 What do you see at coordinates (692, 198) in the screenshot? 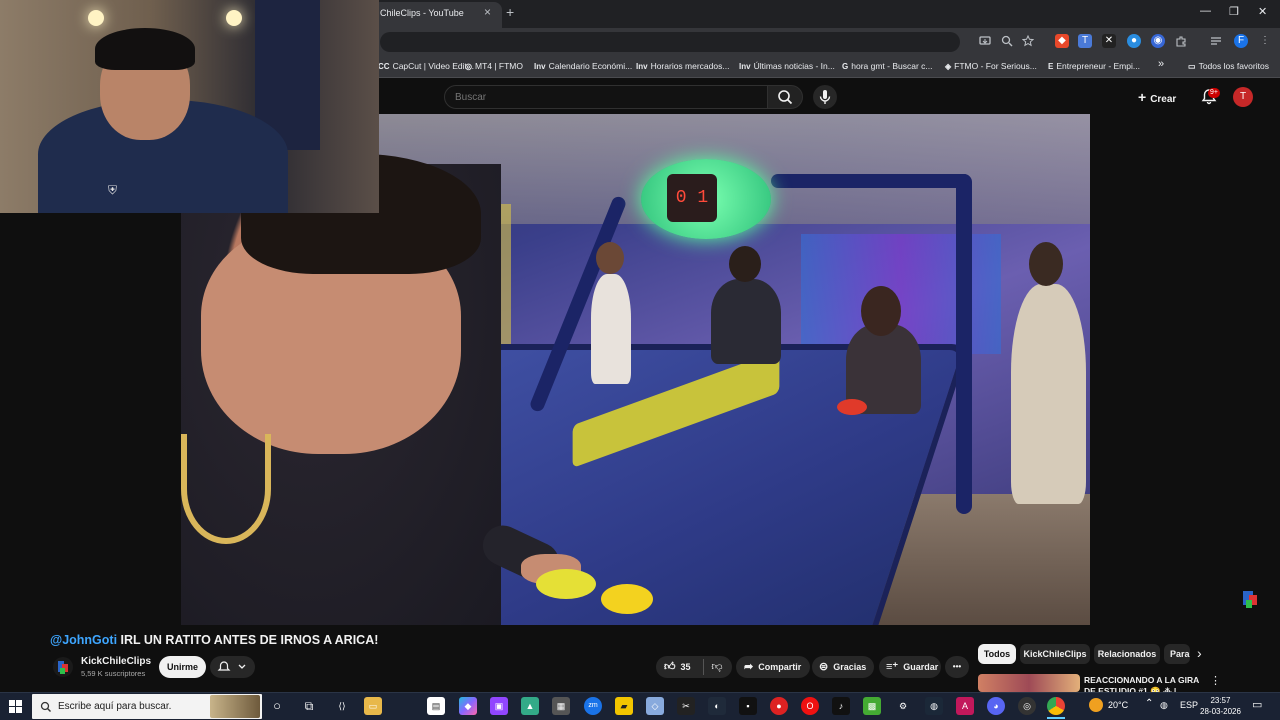
I see `score-display: 0 1` at bounding box center [692, 198].